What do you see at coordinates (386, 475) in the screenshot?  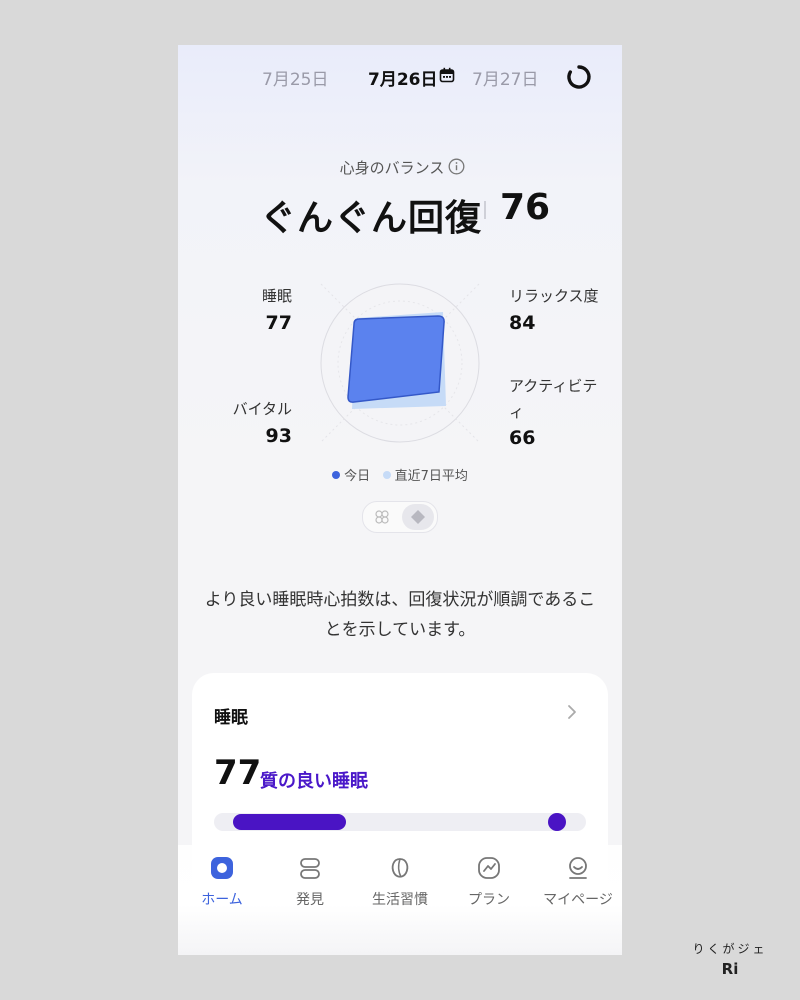 I see `legend-avg-dot` at bounding box center [386, 475].